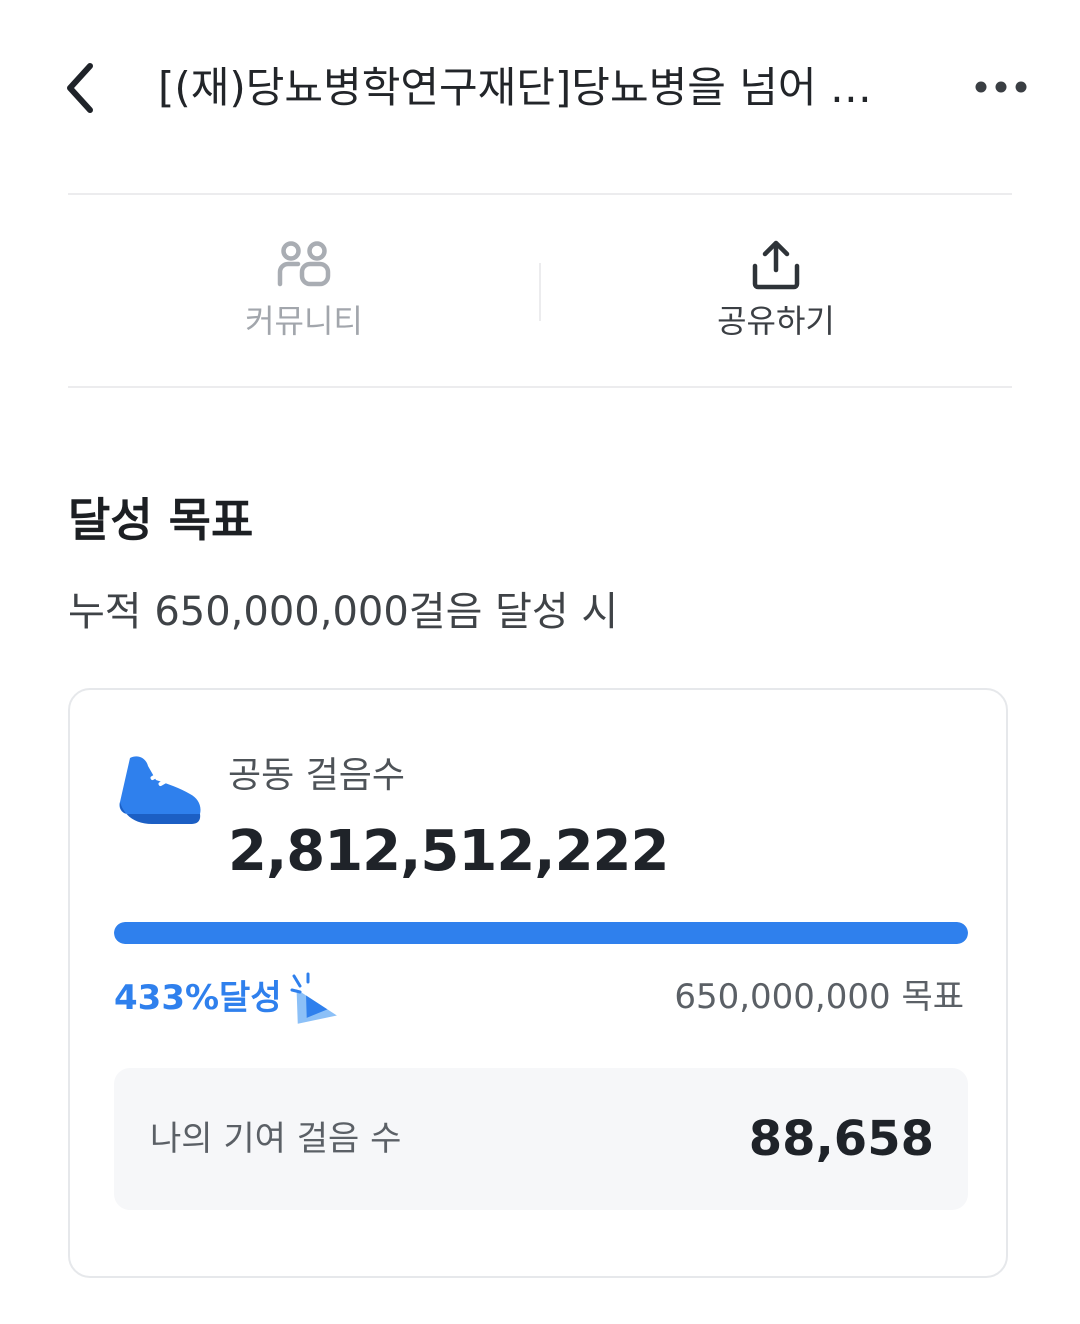 Image resolution: width=1080 pixels, height=1324 pixels. What do you see at coordinates (776, 321) in the screenshot?
I see `share-label: 공유하기` at bounding box center [776, 321].